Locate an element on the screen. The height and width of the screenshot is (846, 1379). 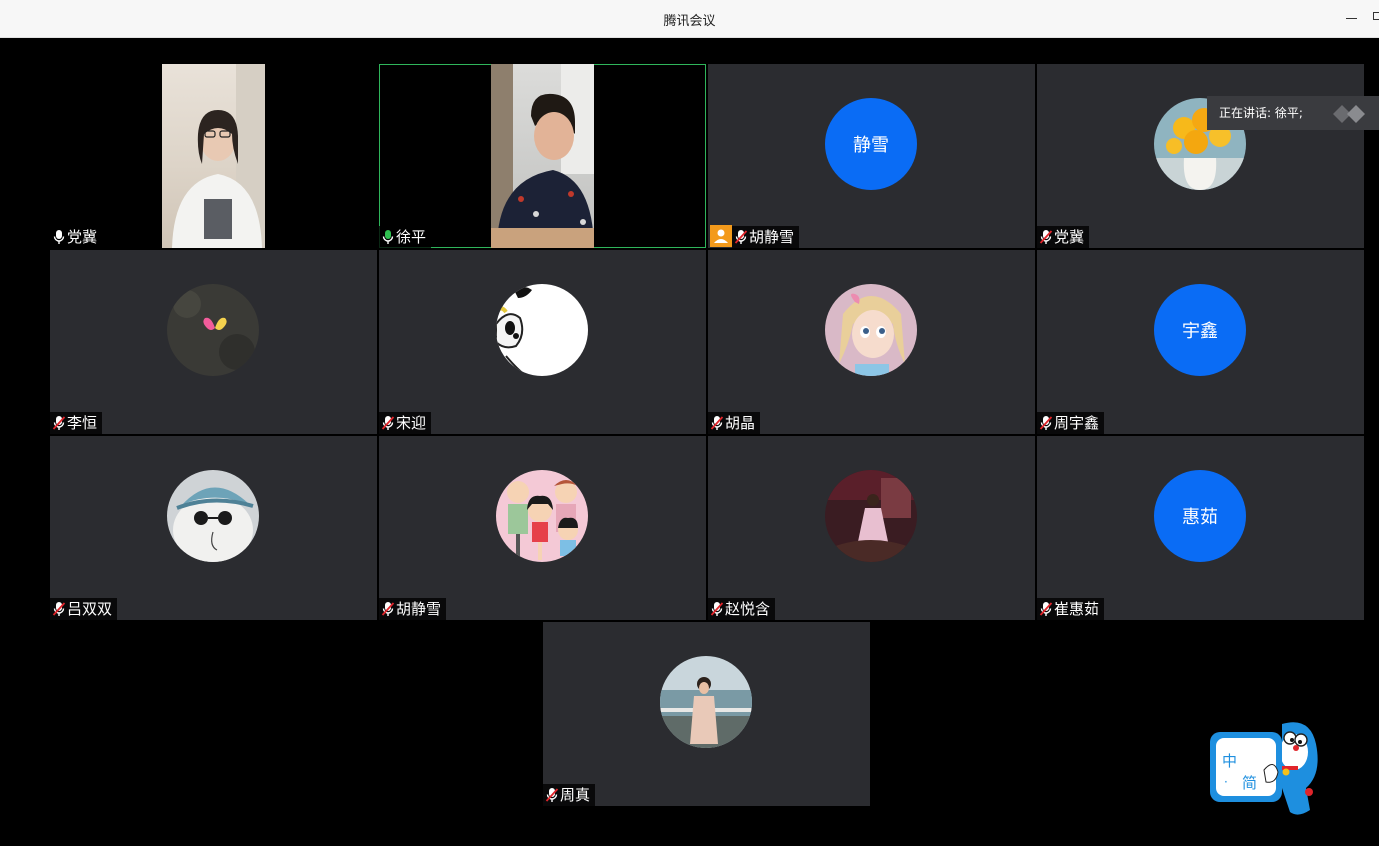
participant-name-tag: 崔惠茹 is located at coordinates (1071, 609).